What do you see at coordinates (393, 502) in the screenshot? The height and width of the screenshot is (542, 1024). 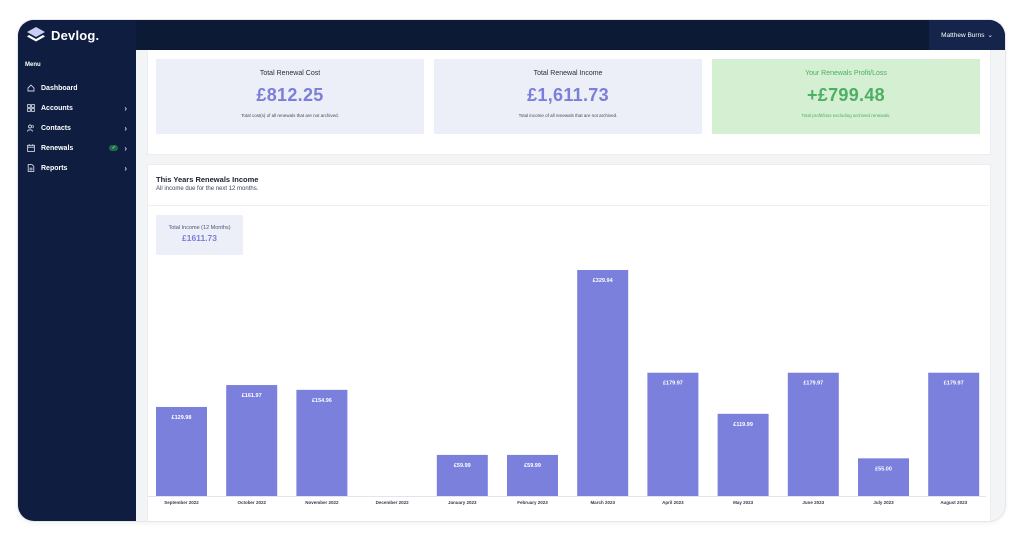 I see `chart-x-tick-label: December 2022` at bounding box center [393, 502].